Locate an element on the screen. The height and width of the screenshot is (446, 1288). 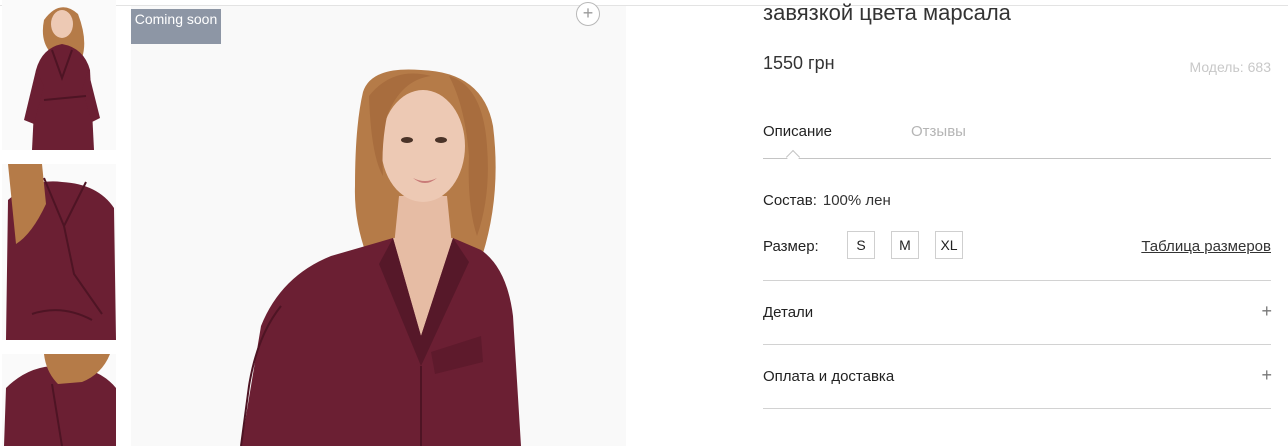
product-price: 1550 грн is located at coordinates (799, 63).